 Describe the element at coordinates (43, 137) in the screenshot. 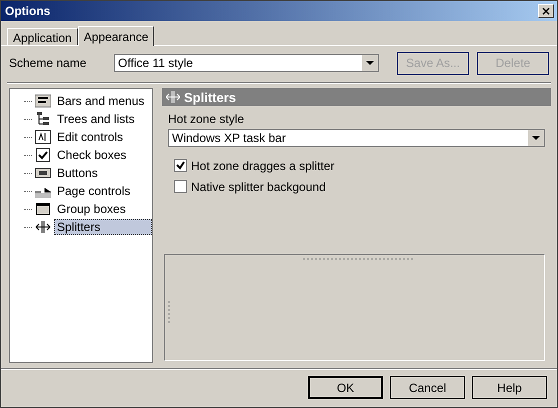

I see `text-field-icon` at that location.